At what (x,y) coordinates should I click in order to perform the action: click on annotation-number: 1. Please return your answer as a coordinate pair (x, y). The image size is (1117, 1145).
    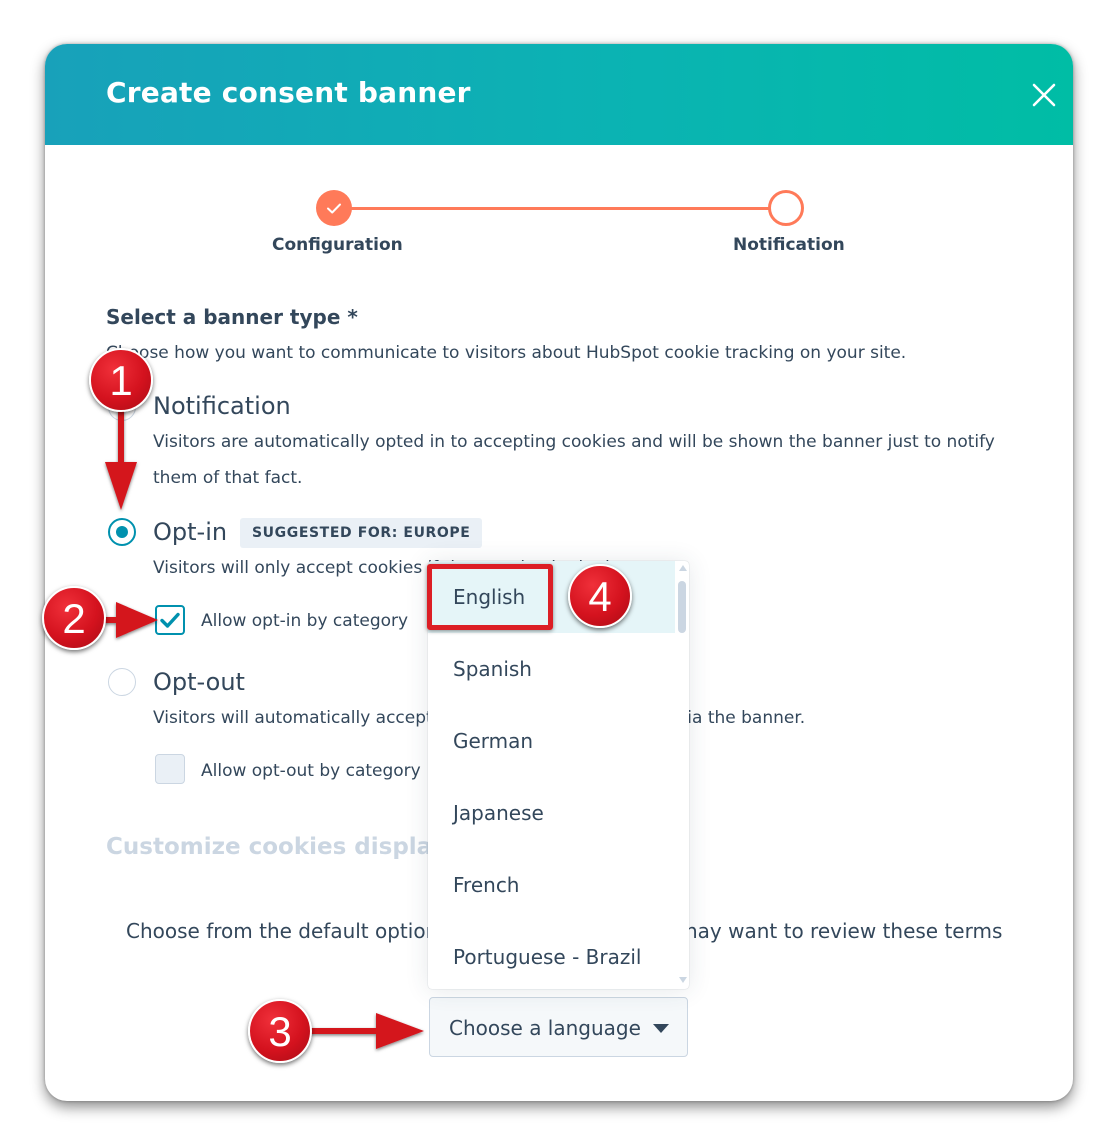
    Looking at the image, I should click on (121, 380).